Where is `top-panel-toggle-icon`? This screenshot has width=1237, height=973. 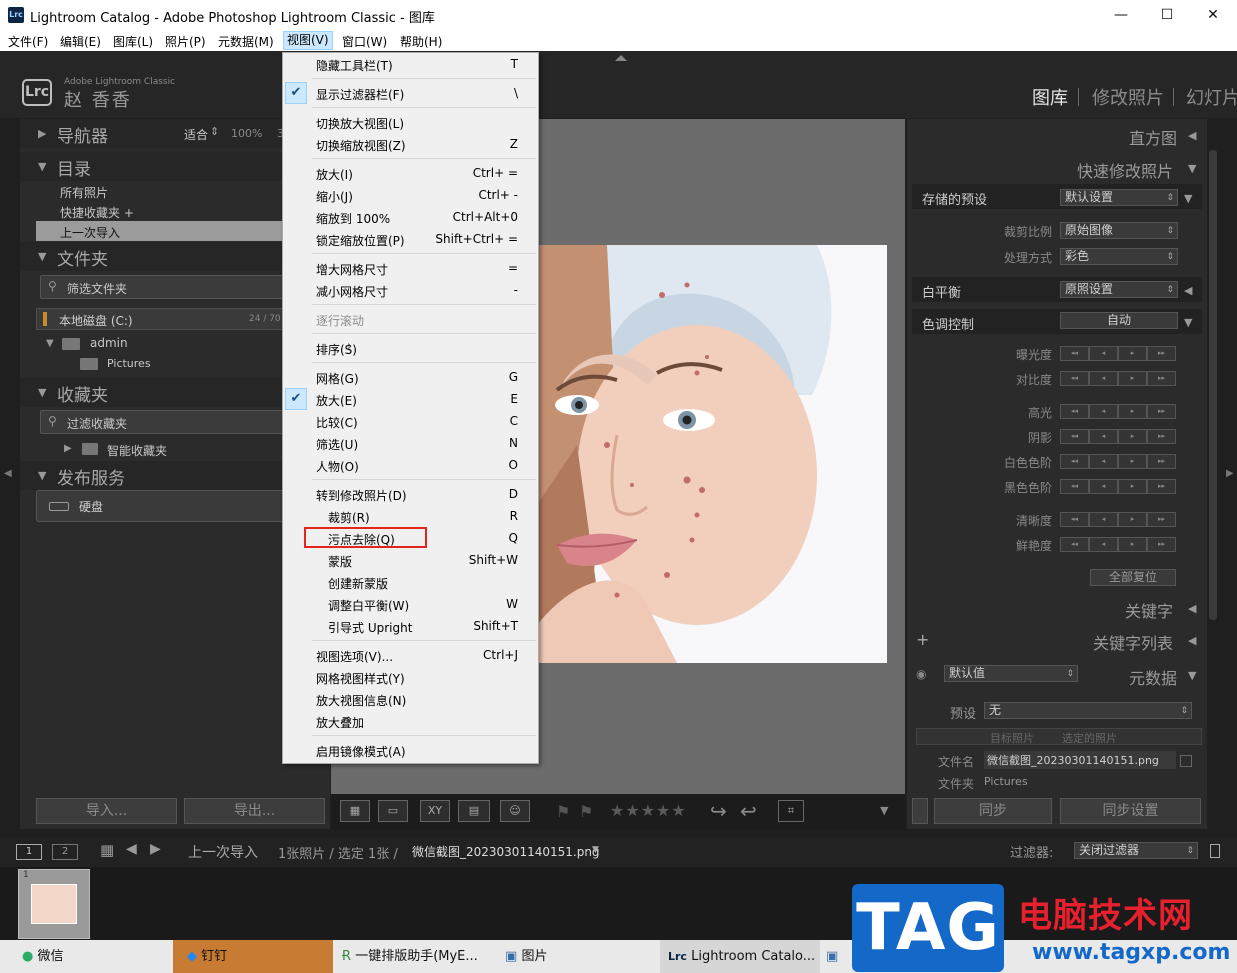 top-panel-toggle-icon is located at coordinates (621, 58).